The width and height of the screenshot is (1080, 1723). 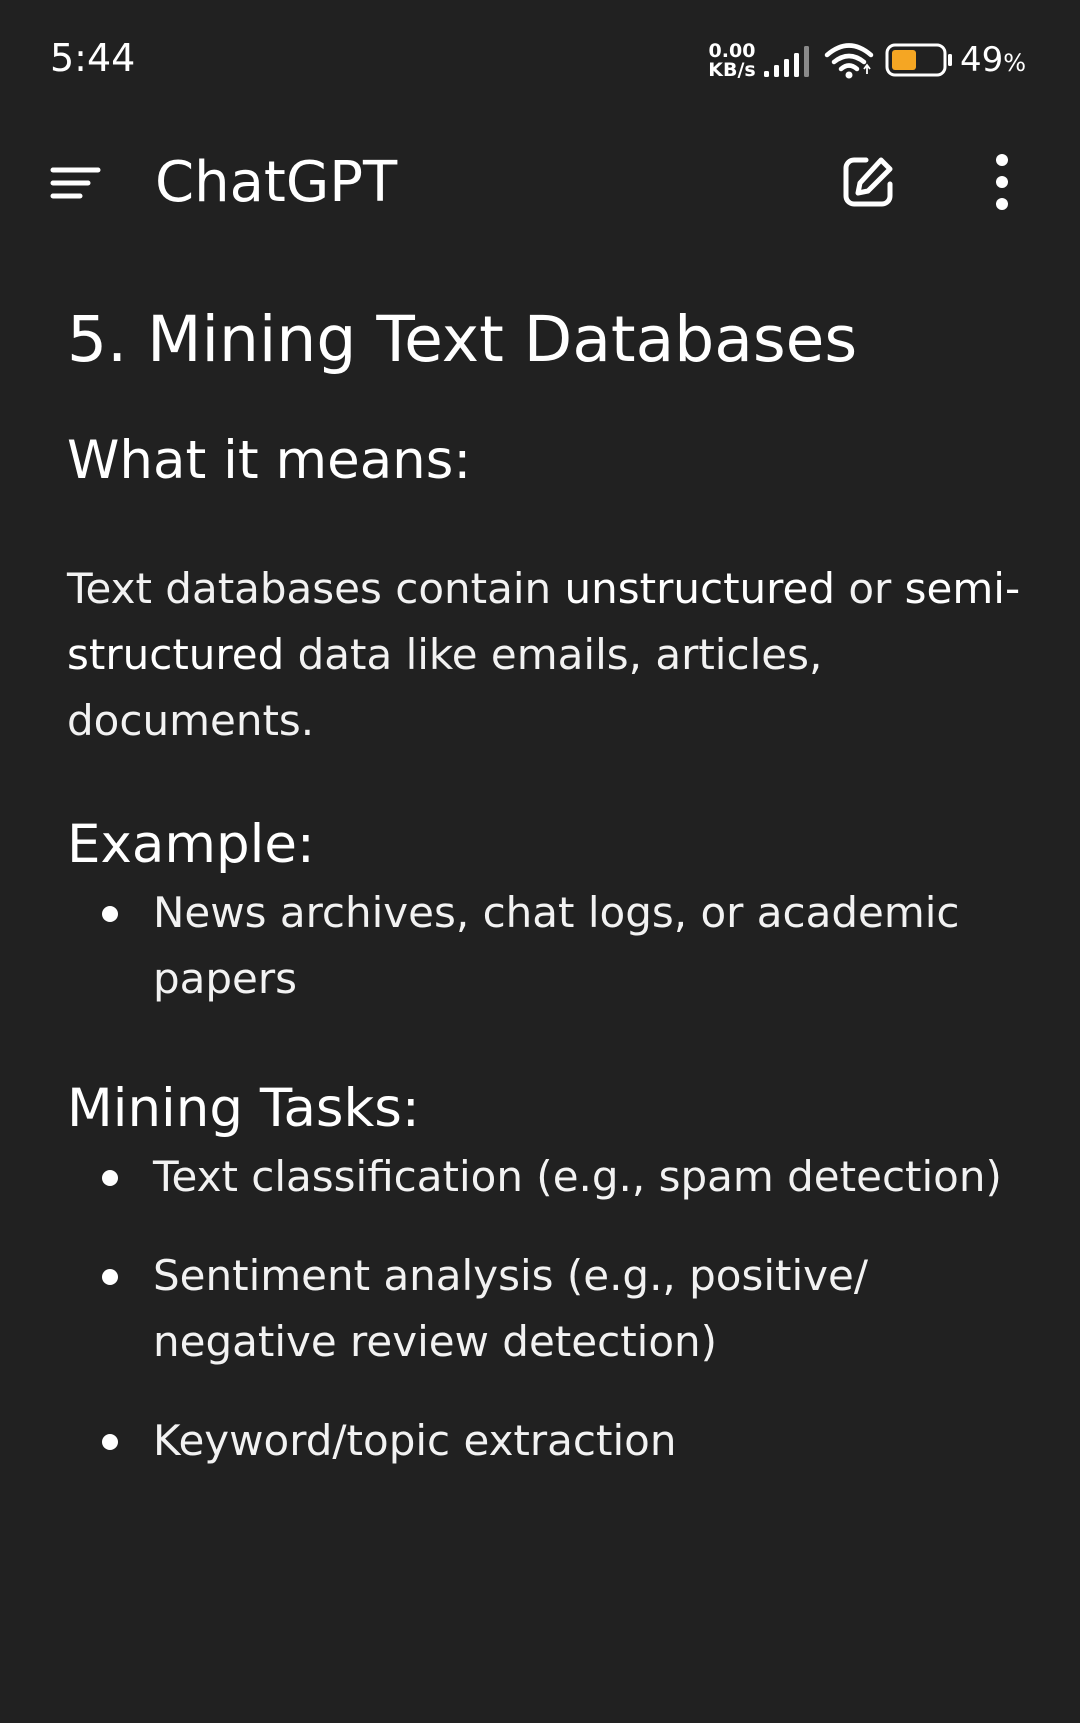 I want to click on more-vertical-icon, so click(x=1002, y=184).